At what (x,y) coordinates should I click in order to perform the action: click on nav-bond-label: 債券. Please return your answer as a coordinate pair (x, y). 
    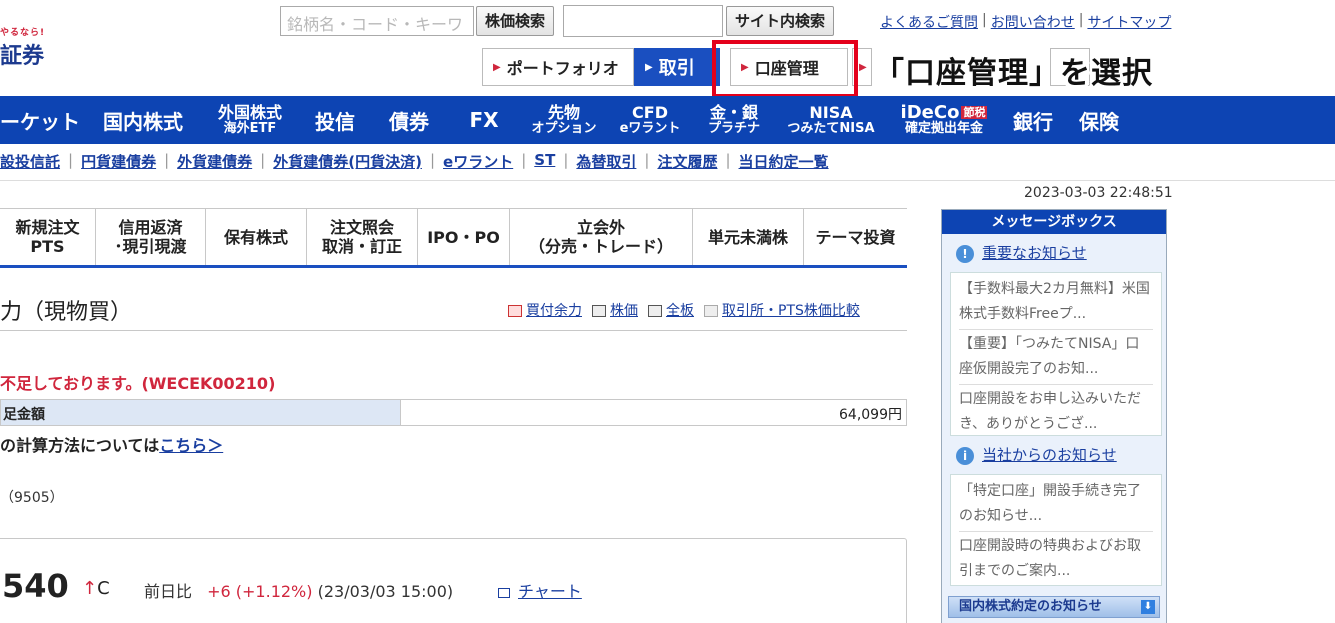
    Looking at the image, I should click on (409, 121).